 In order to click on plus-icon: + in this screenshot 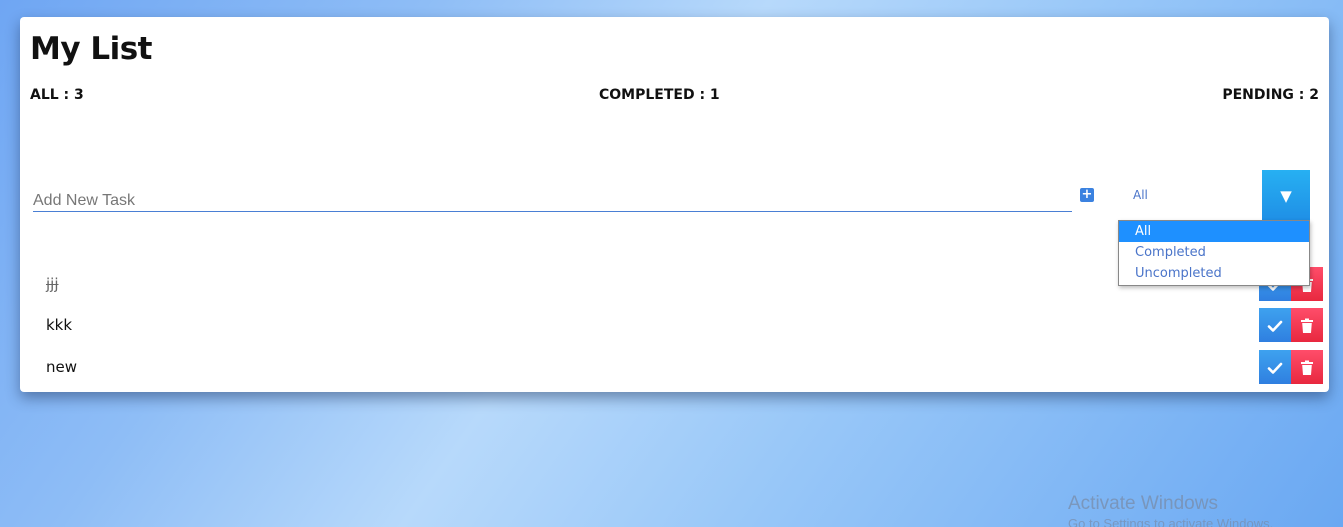, I will do `click(1087, 194)`.